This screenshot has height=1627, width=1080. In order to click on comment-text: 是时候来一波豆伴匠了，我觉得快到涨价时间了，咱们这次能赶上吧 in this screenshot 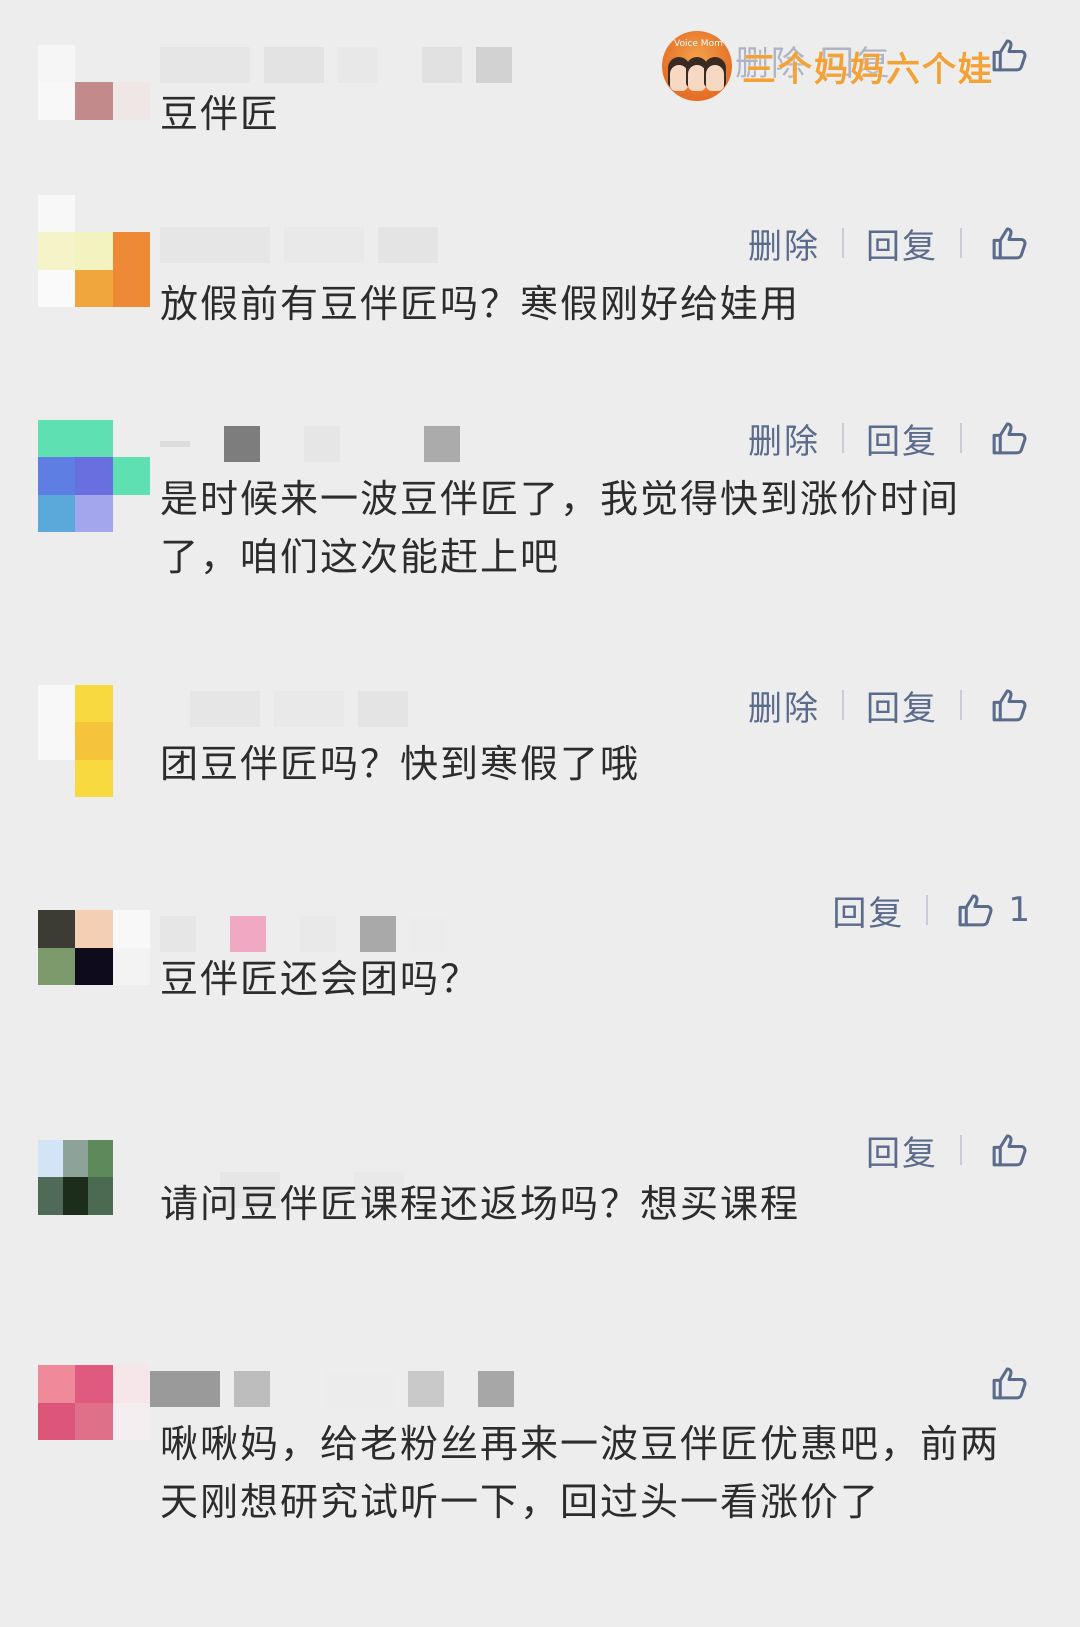, I will do `click(560, 528)`.